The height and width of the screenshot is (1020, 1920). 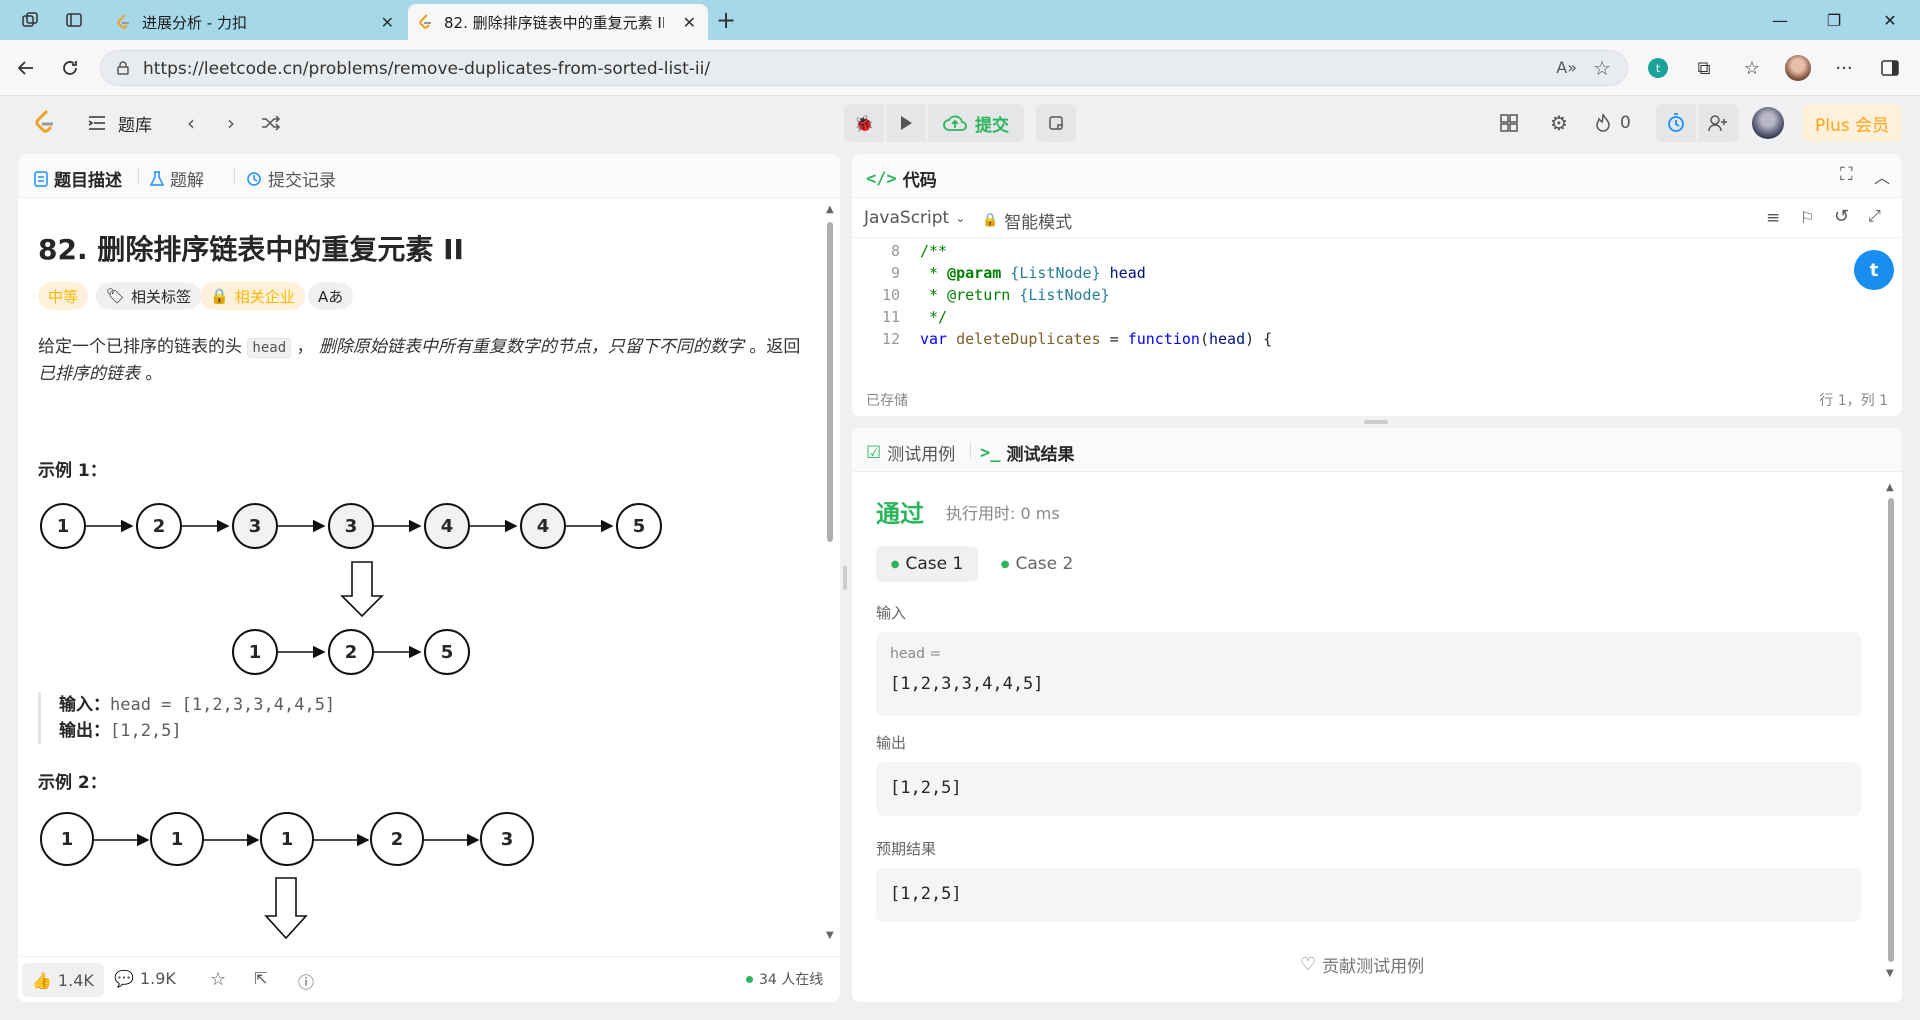 What do you see at coordinates (1844, 68) in the screenshot?
I see `more-menu-icon: ···` at bounding box center [1844, 68].